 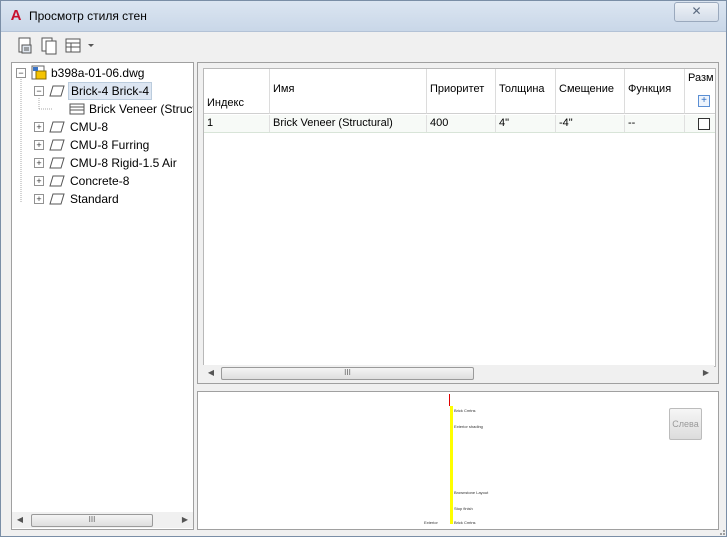 What do you see at coordinates (590, 123) in the screenshot?
I see `cell-offset: -4"` at bounding box center [590, 123].